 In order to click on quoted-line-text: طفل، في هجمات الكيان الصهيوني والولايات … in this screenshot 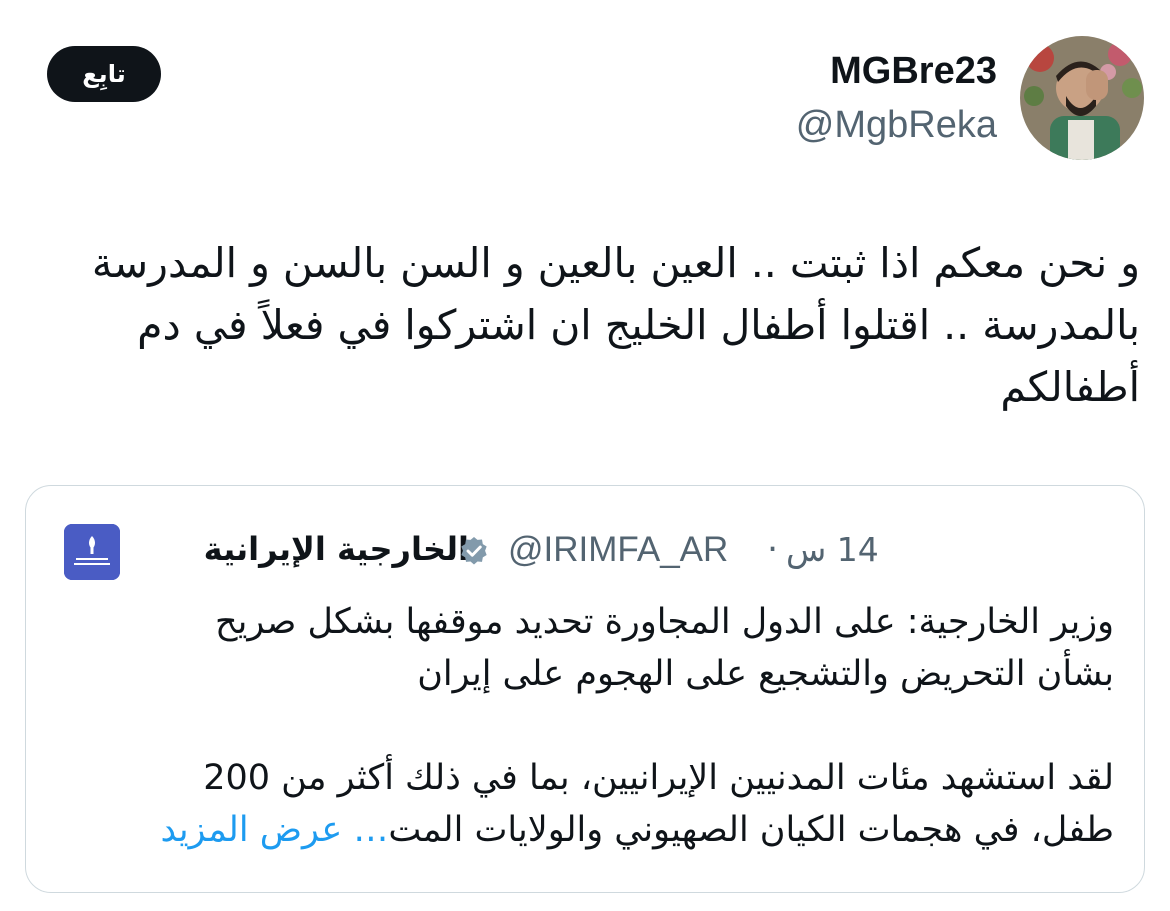, I will do `click(751, 830)`.